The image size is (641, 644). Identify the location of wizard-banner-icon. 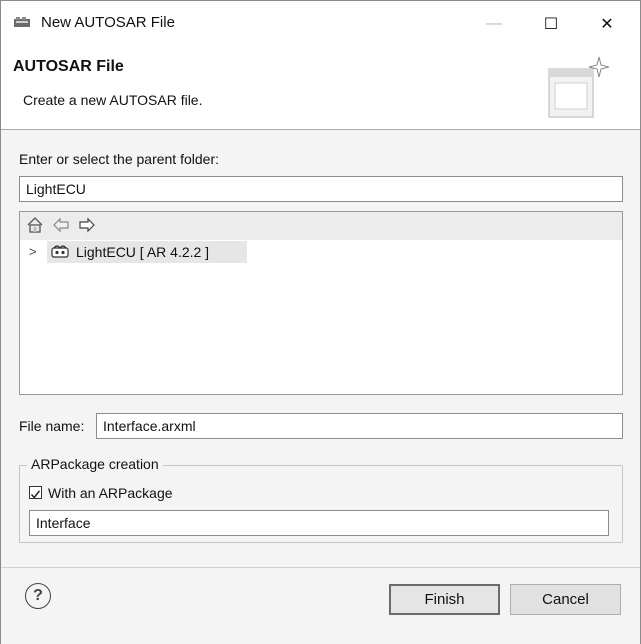
(578, 87).